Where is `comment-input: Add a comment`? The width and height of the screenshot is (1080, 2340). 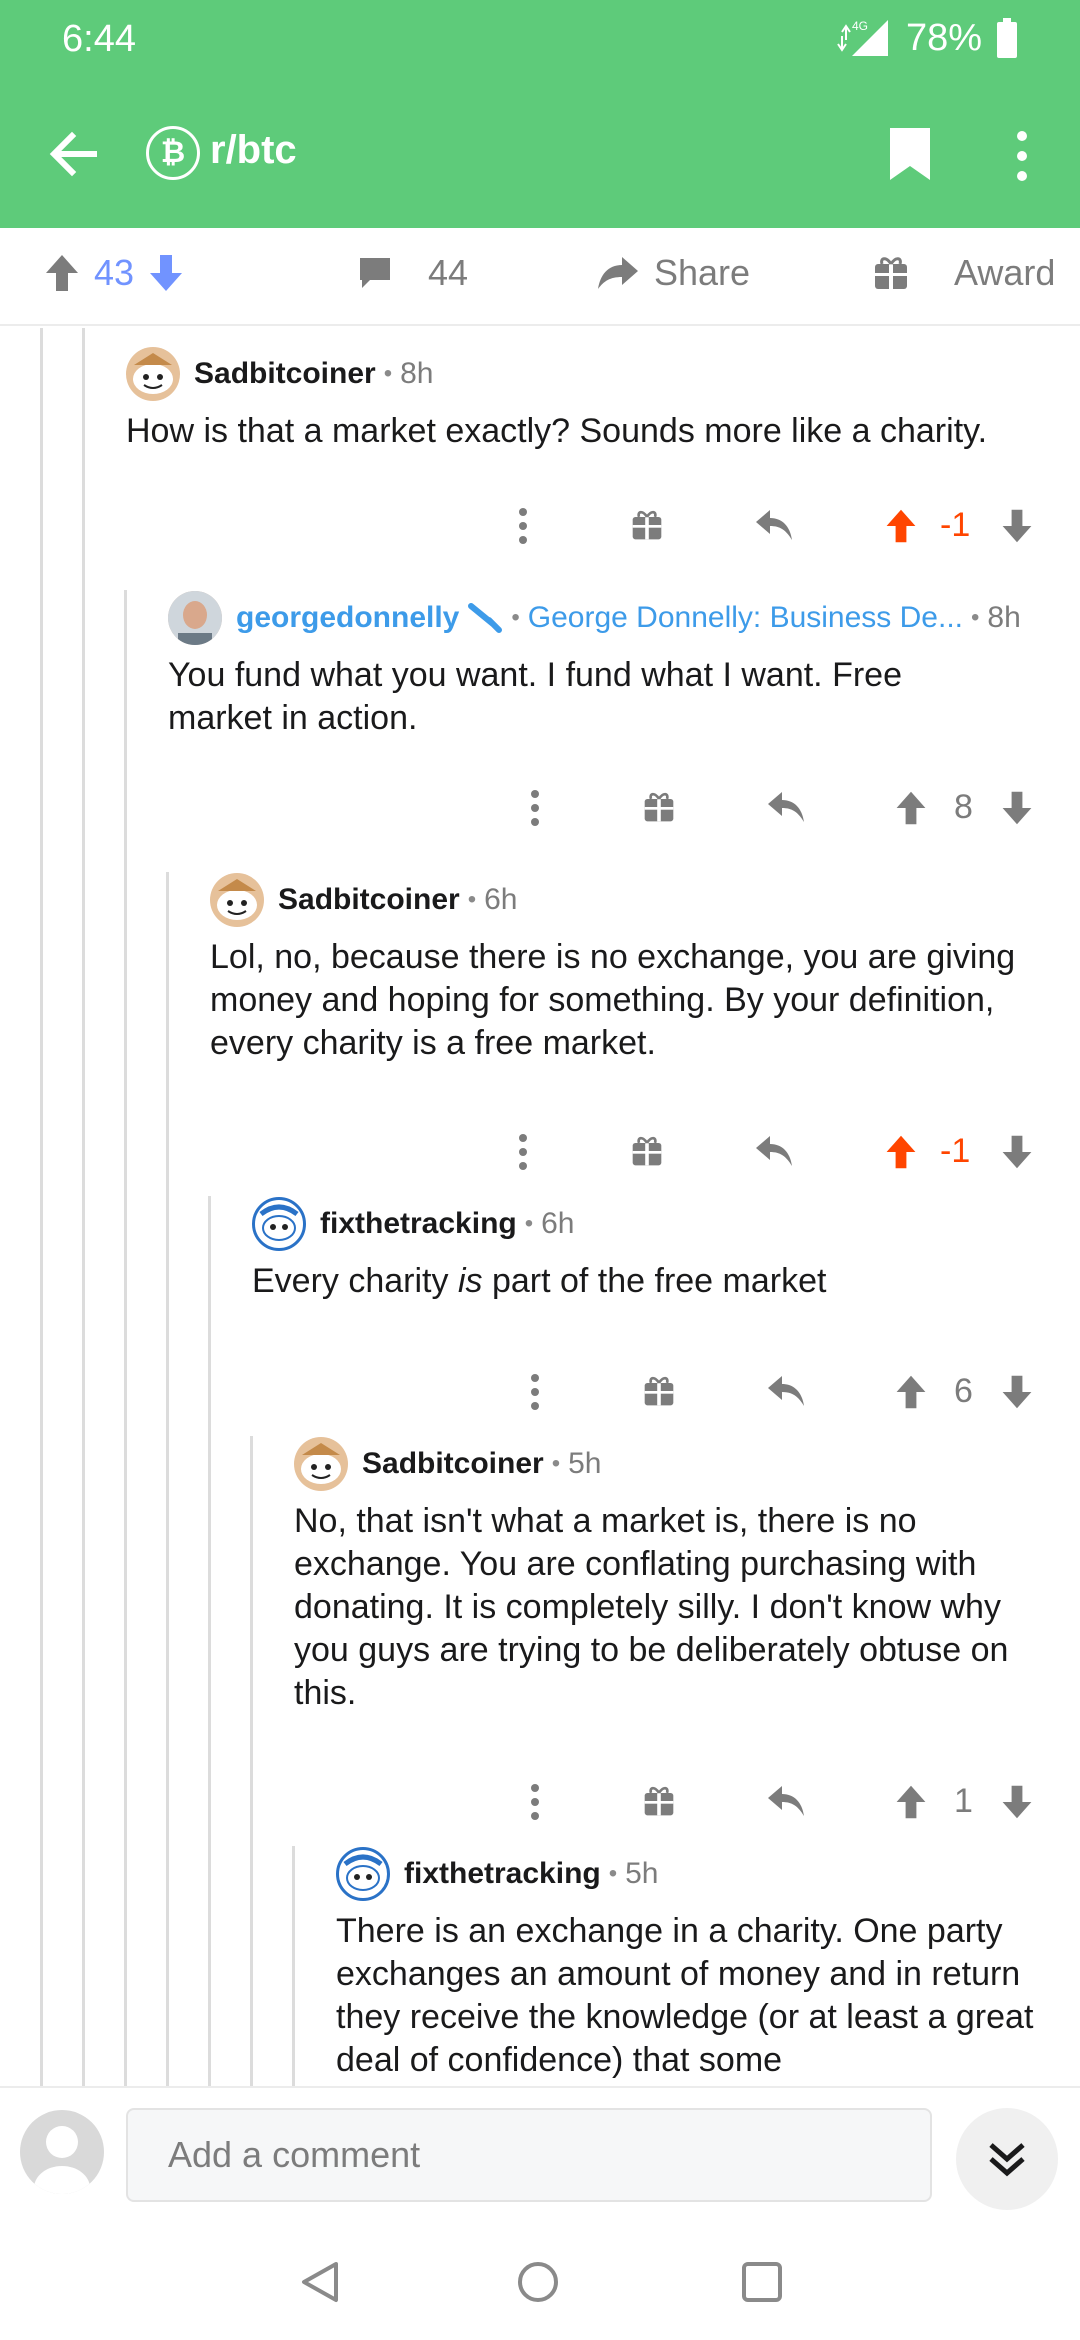 comment-input: Add a comment is located at coordinates (529, 2155).